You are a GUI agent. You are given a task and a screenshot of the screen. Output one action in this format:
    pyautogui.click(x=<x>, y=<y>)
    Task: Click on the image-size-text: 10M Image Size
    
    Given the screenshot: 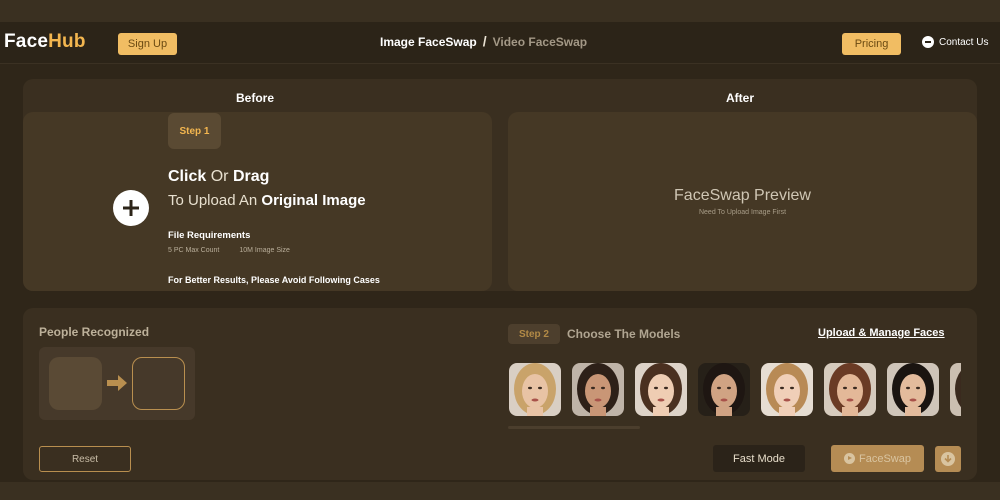 What is the action you would take?
    pyautogui.click(x=264, y=250)
    